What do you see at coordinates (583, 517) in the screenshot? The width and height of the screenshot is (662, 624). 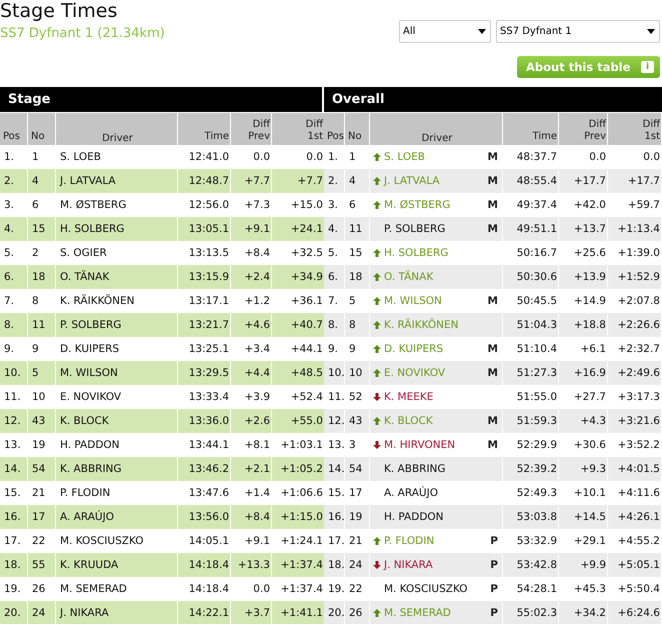 I see `table-cell: +14.5` at bounding box center [583, 517].